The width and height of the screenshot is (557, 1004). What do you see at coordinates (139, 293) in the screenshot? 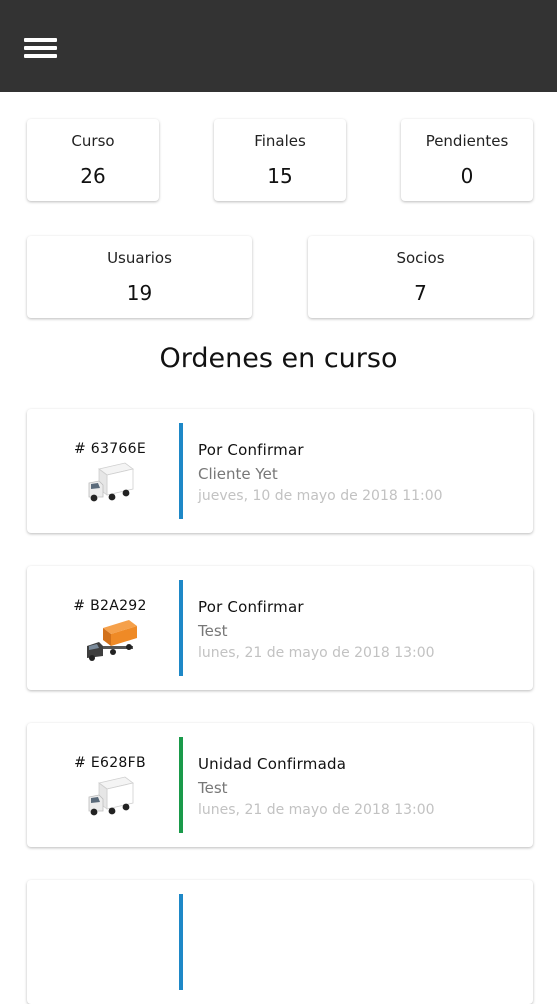
I see `stat-value: 19` at bounding box center [139, 293].